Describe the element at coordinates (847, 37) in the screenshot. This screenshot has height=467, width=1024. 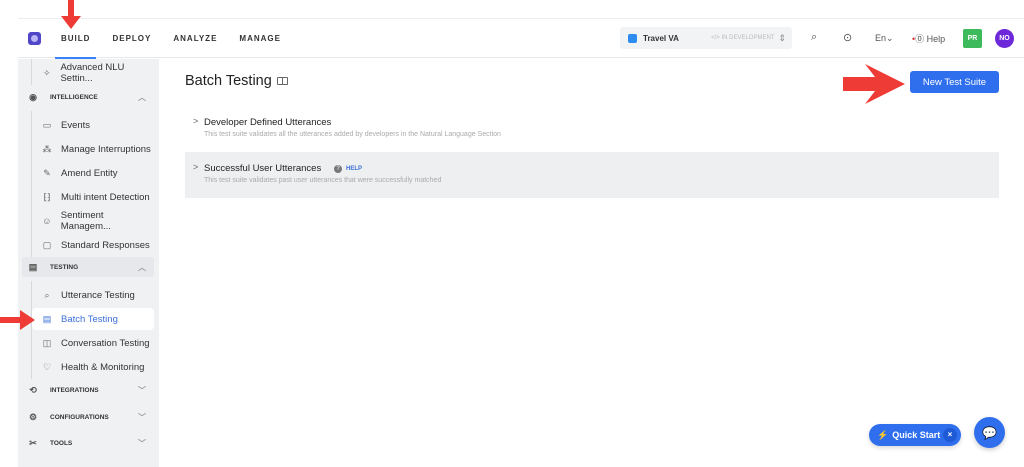
I see `record-icon: ⊙` at that location.